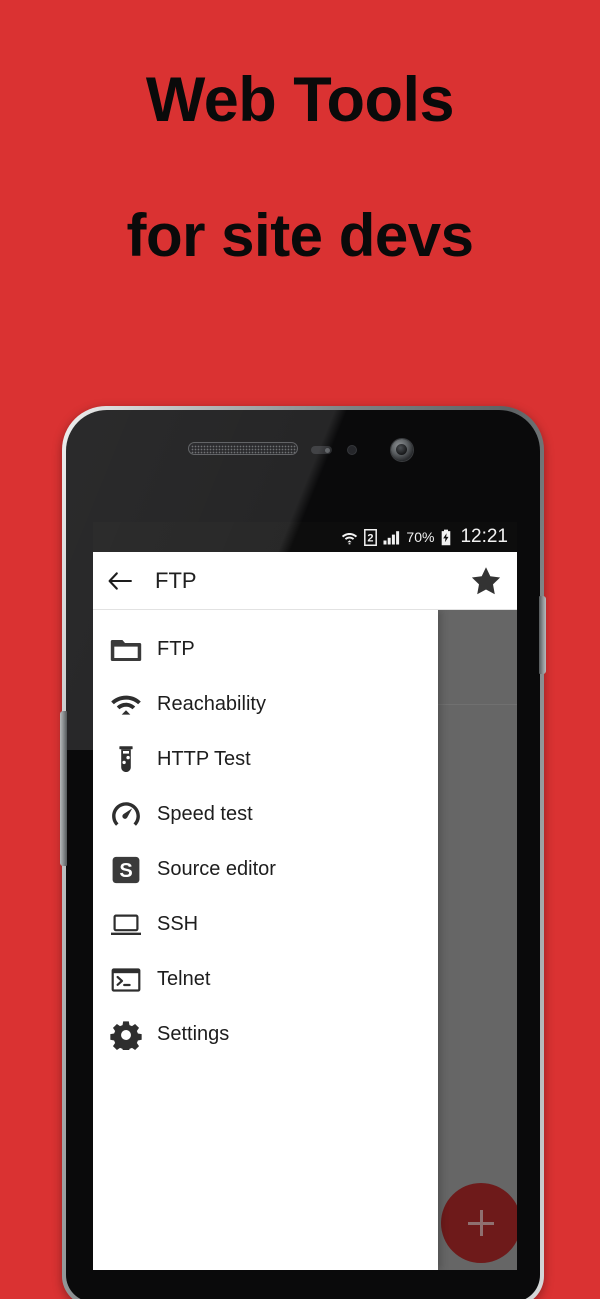 Image resolution: width=600 pixels, height=1299 pixels. I want to click on drawer-scrim, so click(477, 940).